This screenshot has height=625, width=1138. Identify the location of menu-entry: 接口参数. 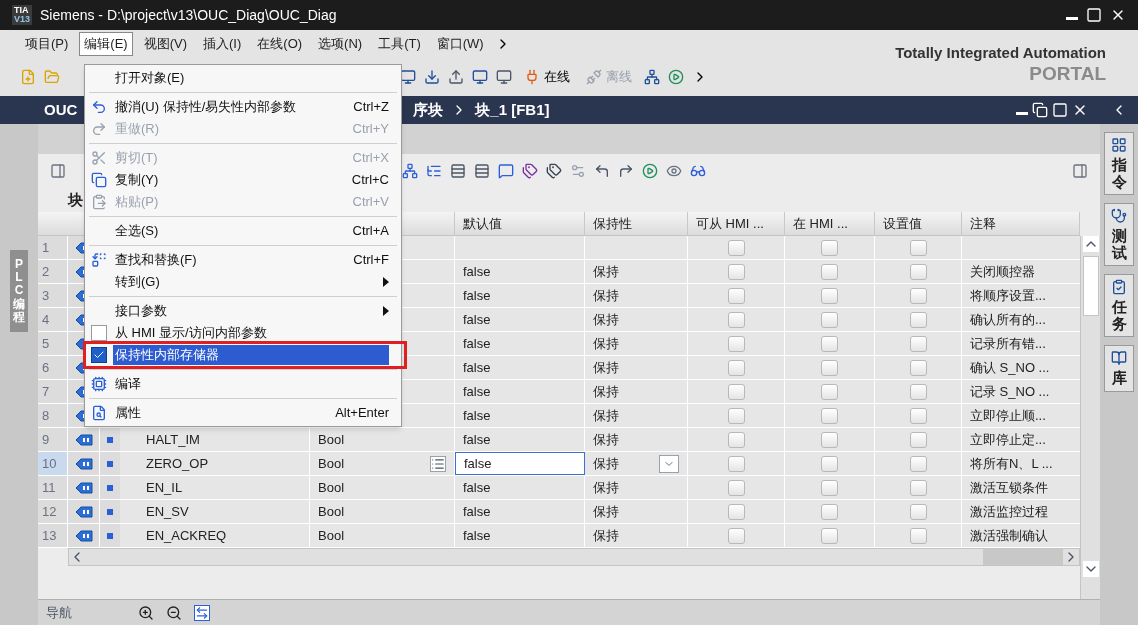
(243, 311).